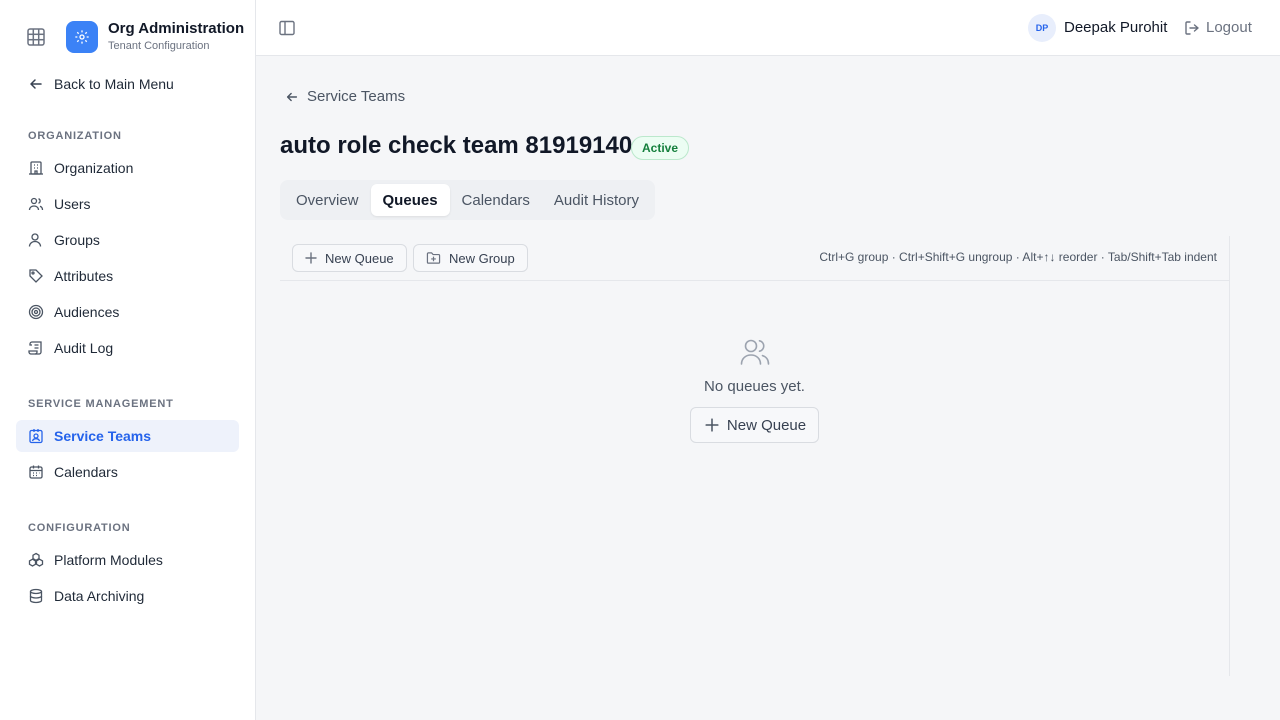 Image resolution: width=1280 pixels, height=720 pixels. Describe the element at coordinates (768, 28) in the screenshot. I see `top-bar: DP Deepak Purohit Logout` at that location.